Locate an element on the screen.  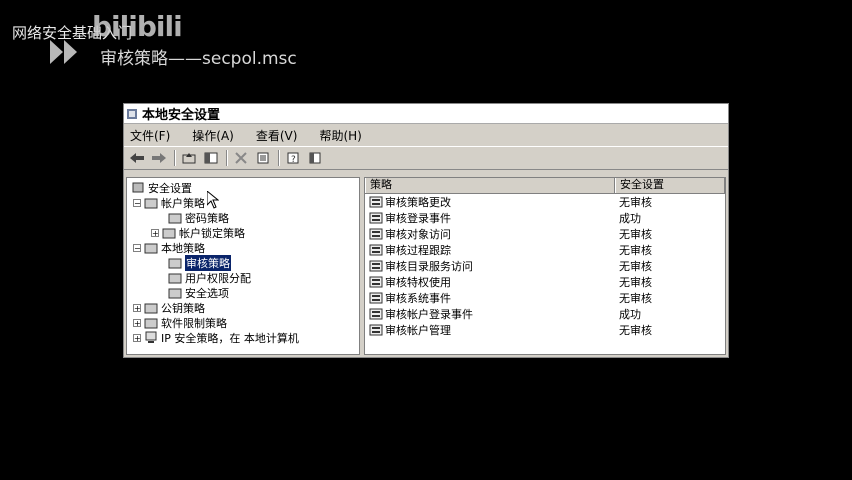
tree-audit-policy: 审核策略 is located at coordinates (199, 262).